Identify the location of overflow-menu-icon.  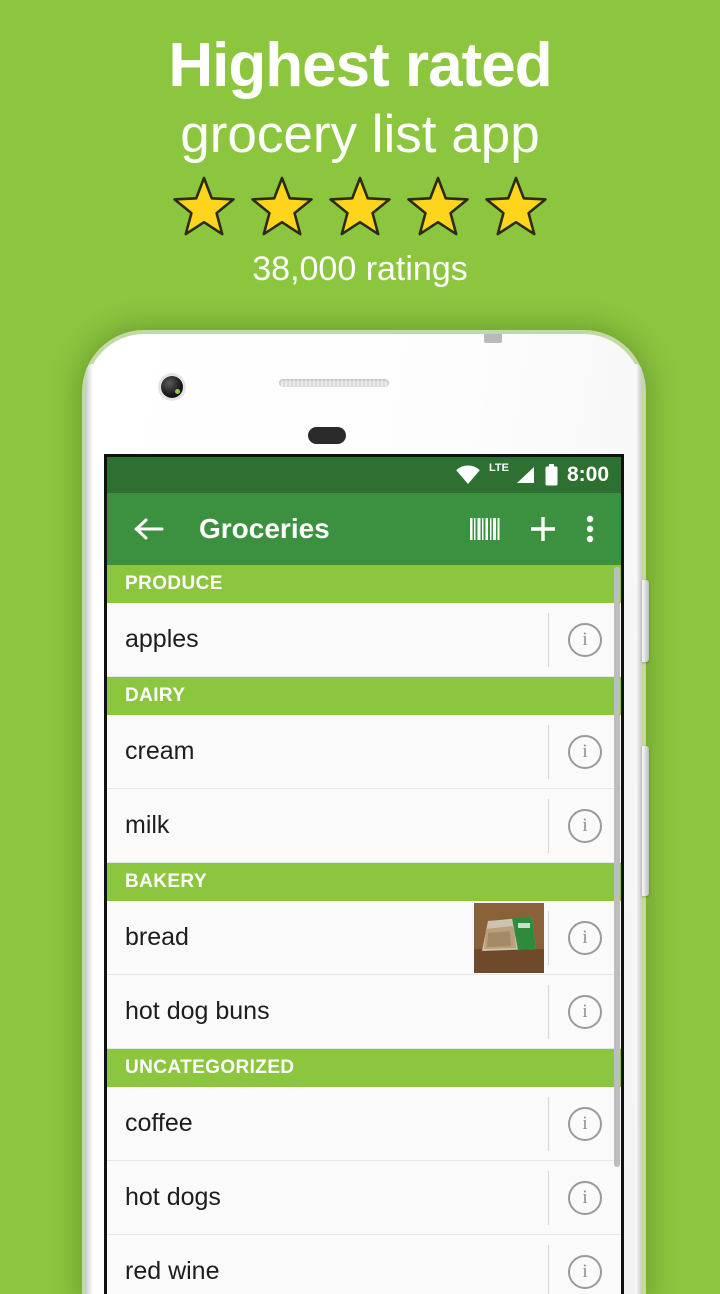
(590, 529).